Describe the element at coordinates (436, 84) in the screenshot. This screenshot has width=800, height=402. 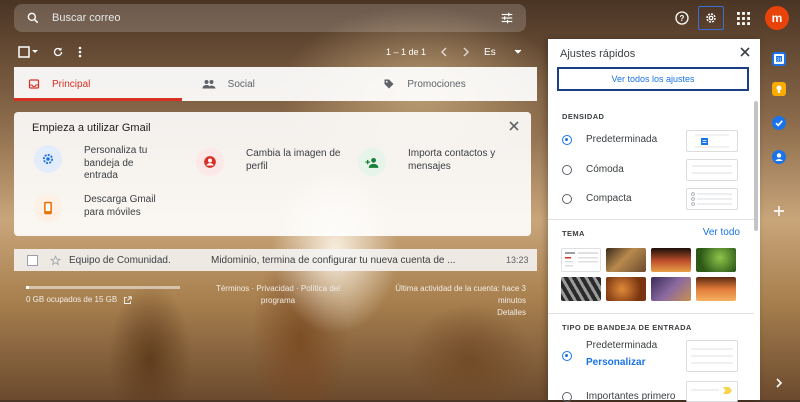
I see `tab-label: Promociones` at that location.